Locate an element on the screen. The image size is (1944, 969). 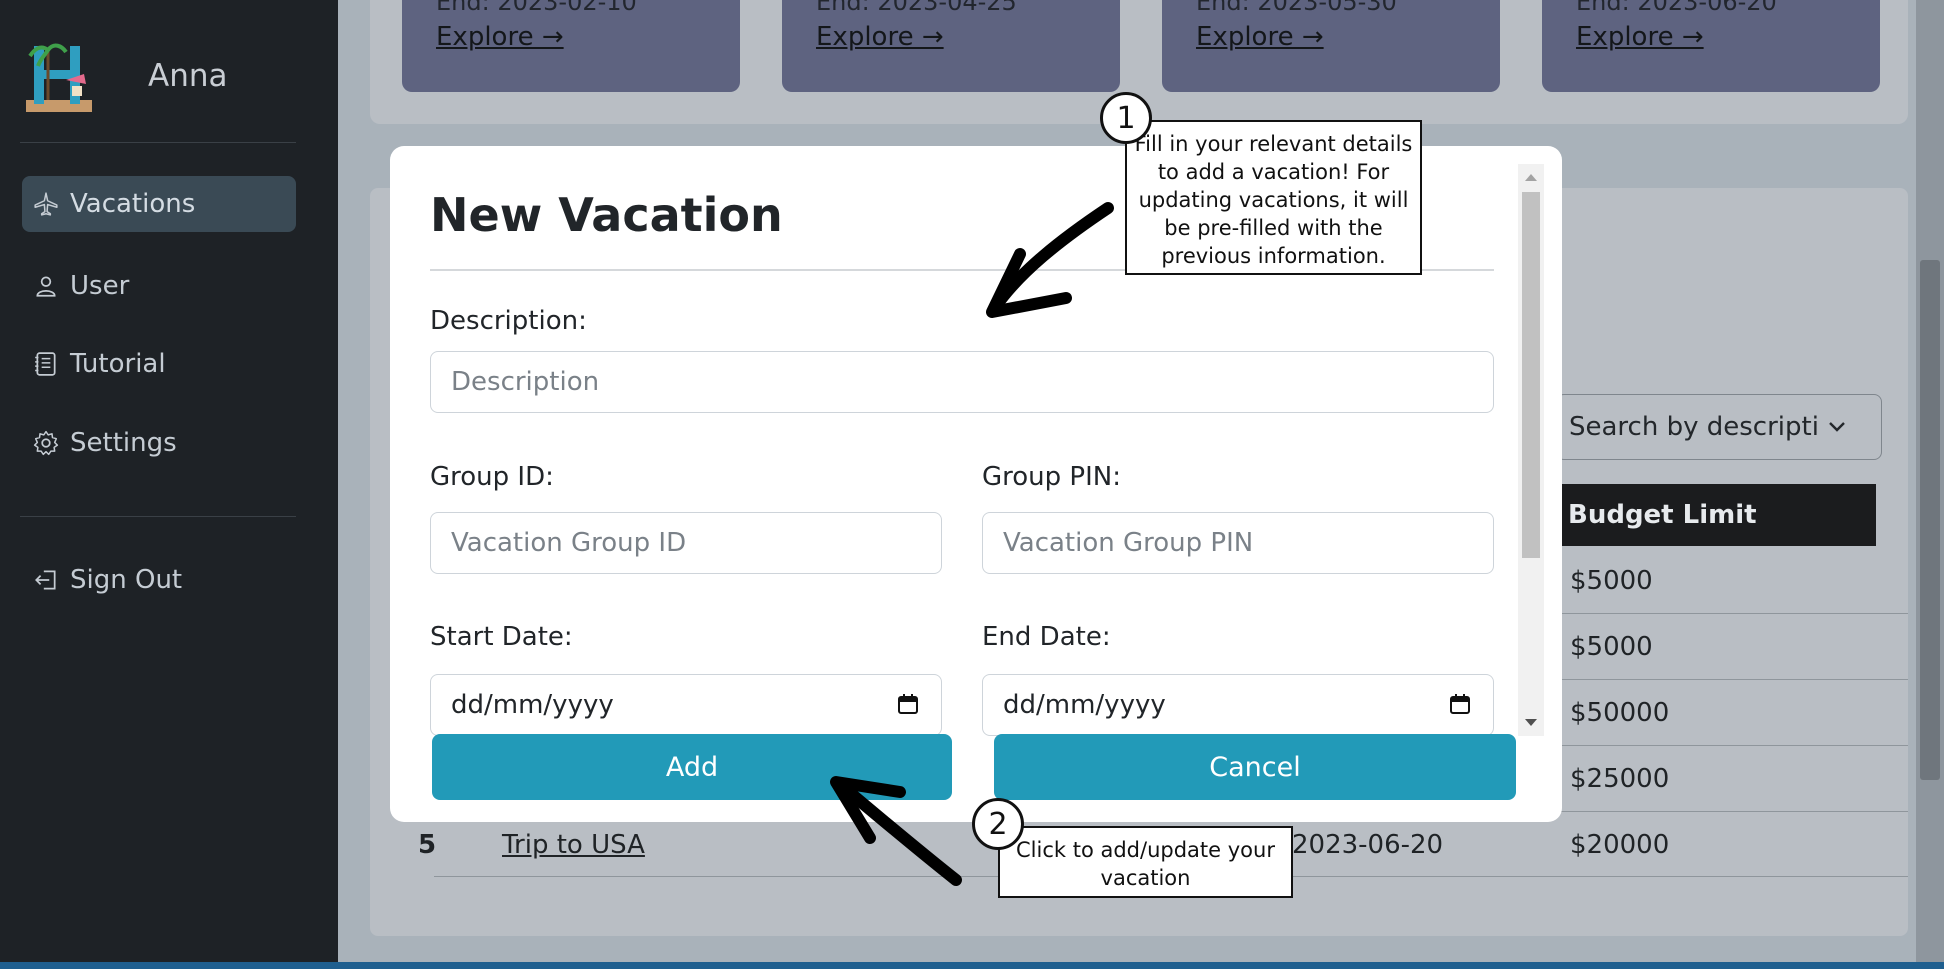
scroll-down-icon is located at coordinates (1531, 722).